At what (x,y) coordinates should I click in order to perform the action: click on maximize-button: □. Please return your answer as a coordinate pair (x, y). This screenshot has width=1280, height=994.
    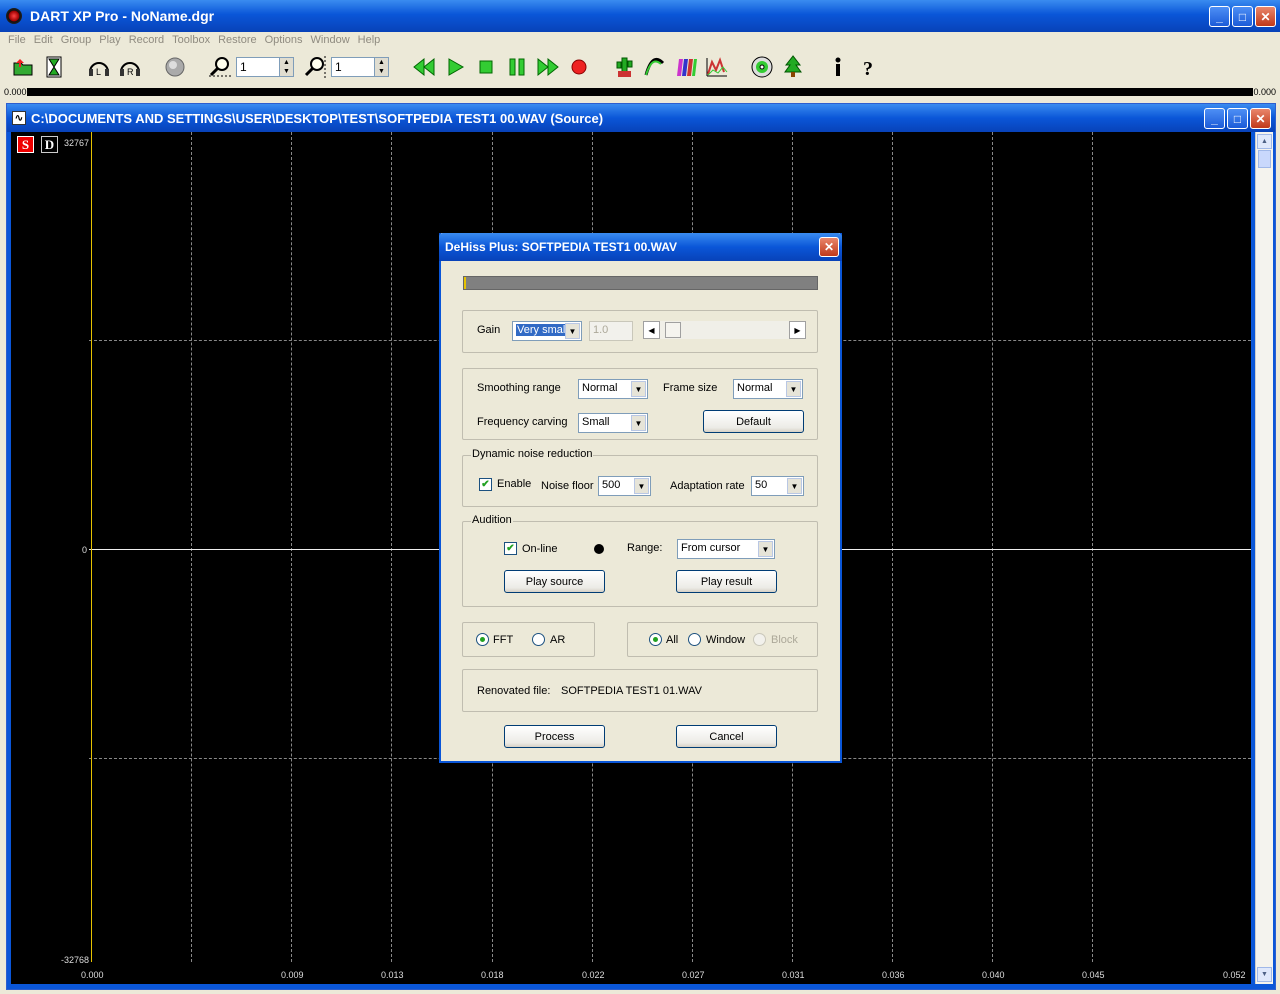
    Looking at the image, I should click on (1242, 16).